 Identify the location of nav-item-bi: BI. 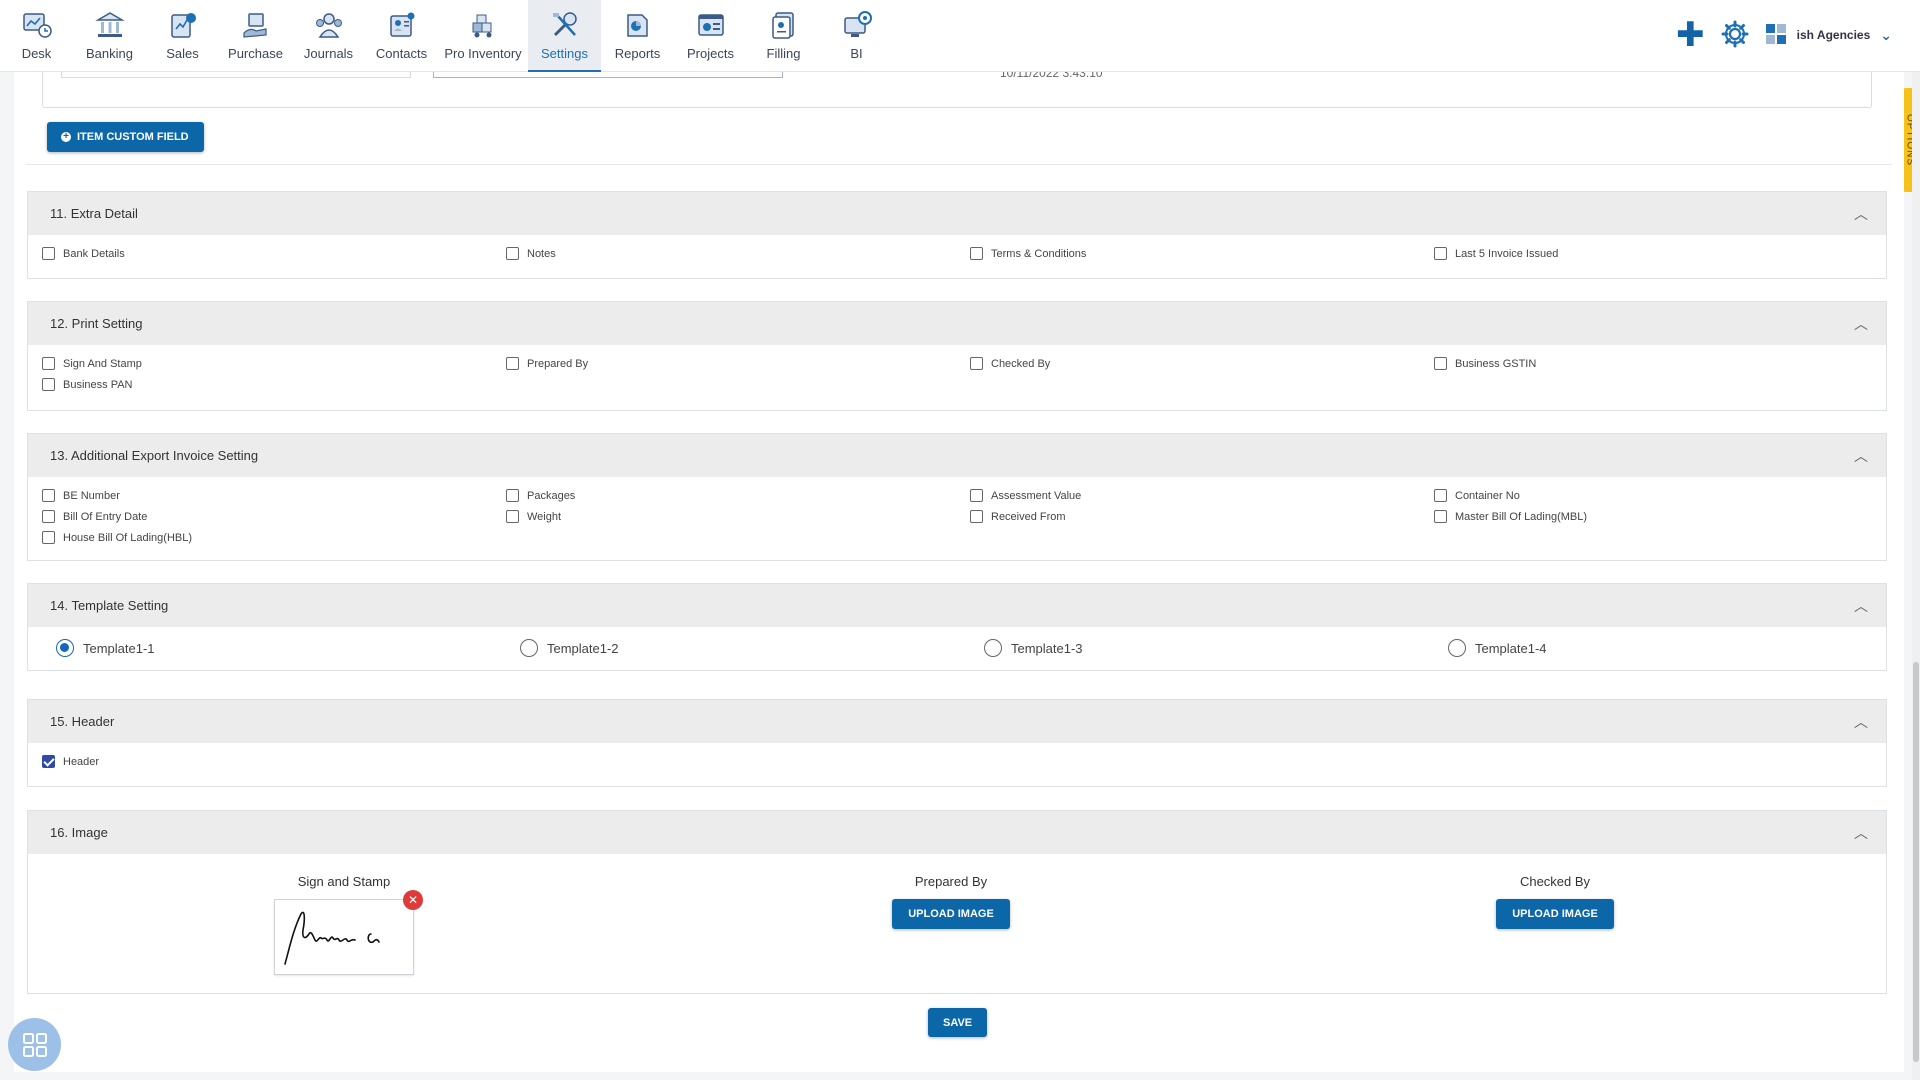
(856, 36).